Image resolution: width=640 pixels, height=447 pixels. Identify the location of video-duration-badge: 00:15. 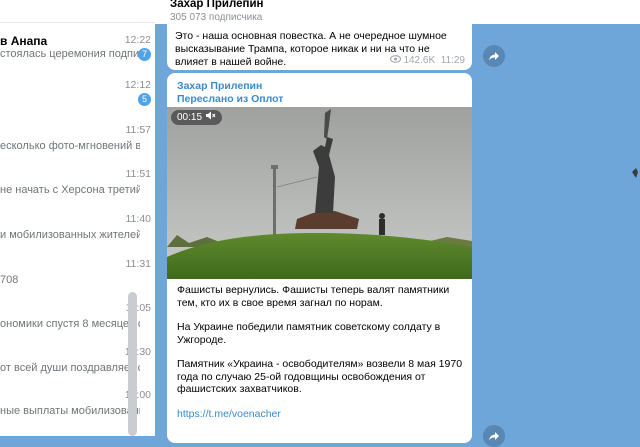
(196, 117).